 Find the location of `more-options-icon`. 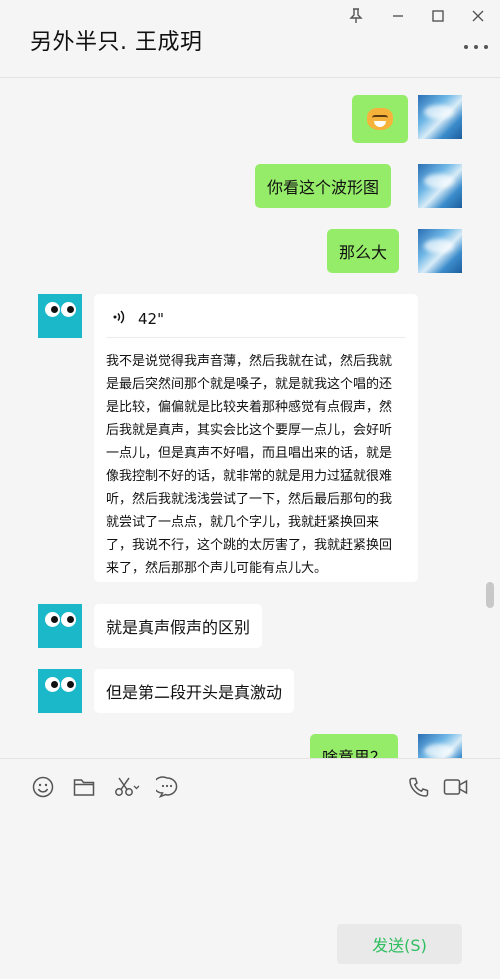

more-options-icon is located at coordinates (476, 47).